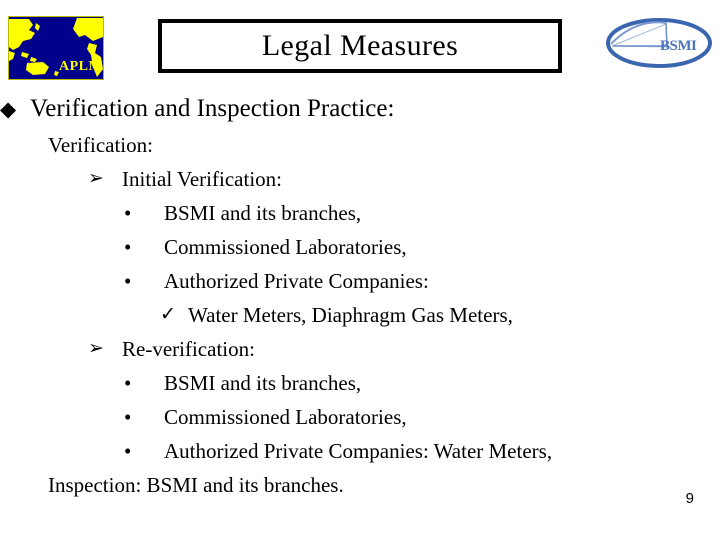  I want to click on list-item-text: Authorized Private Companies:, so click(296, 281).